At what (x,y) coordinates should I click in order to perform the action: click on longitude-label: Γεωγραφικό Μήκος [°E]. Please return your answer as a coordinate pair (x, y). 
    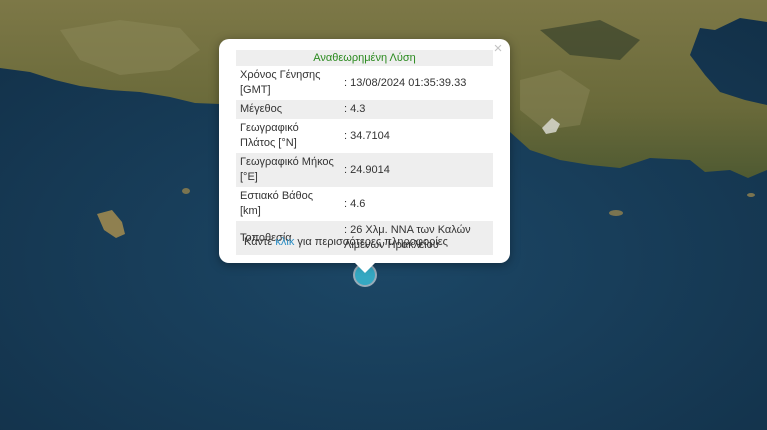
    Looking at the image, I should click on (288, 170).